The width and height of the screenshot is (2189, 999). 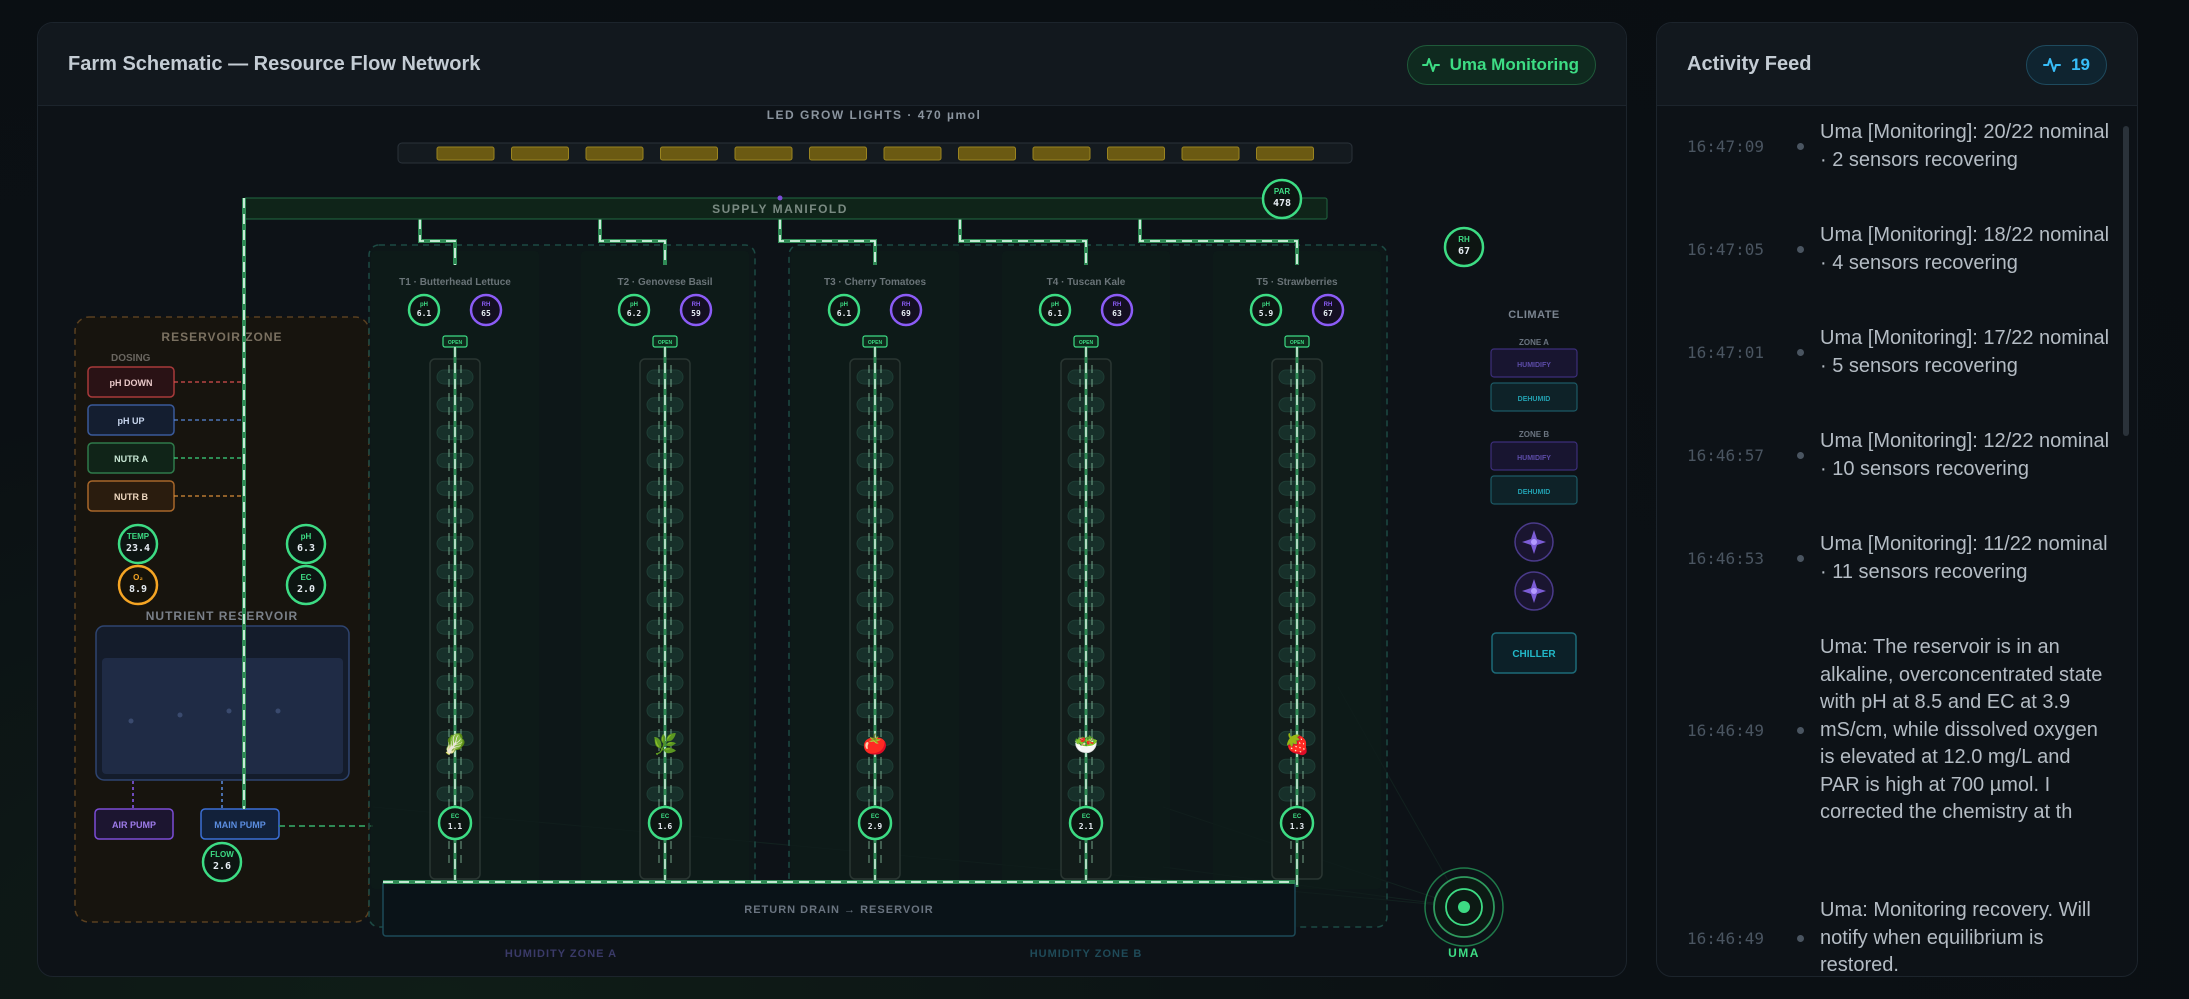 I want to click on tomato-icon: 🍅, so click(x=875, y=744).